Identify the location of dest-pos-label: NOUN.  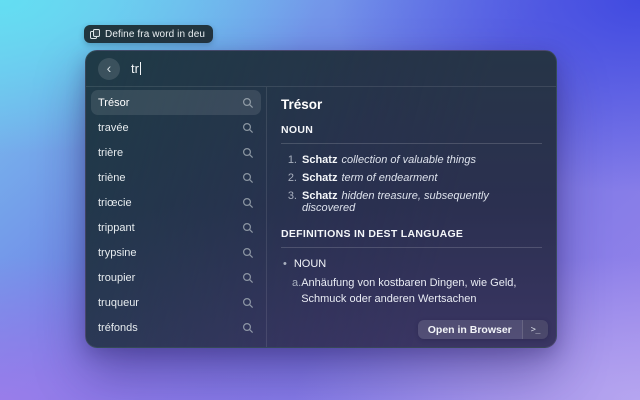
(310, 264).